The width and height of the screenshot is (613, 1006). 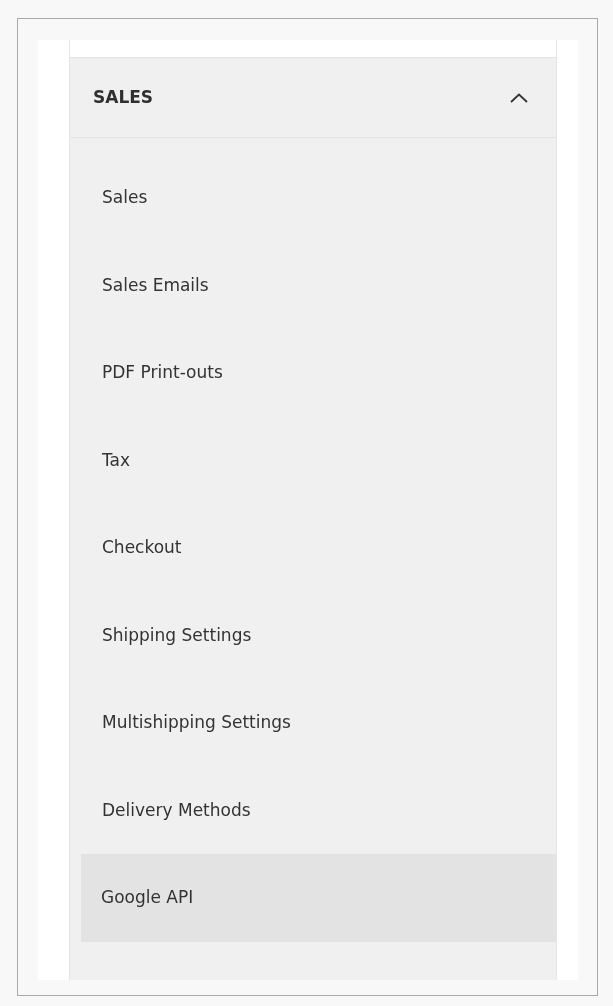 I want to click on nav-item: Multishipping Settings, so click(x=313, y=723).